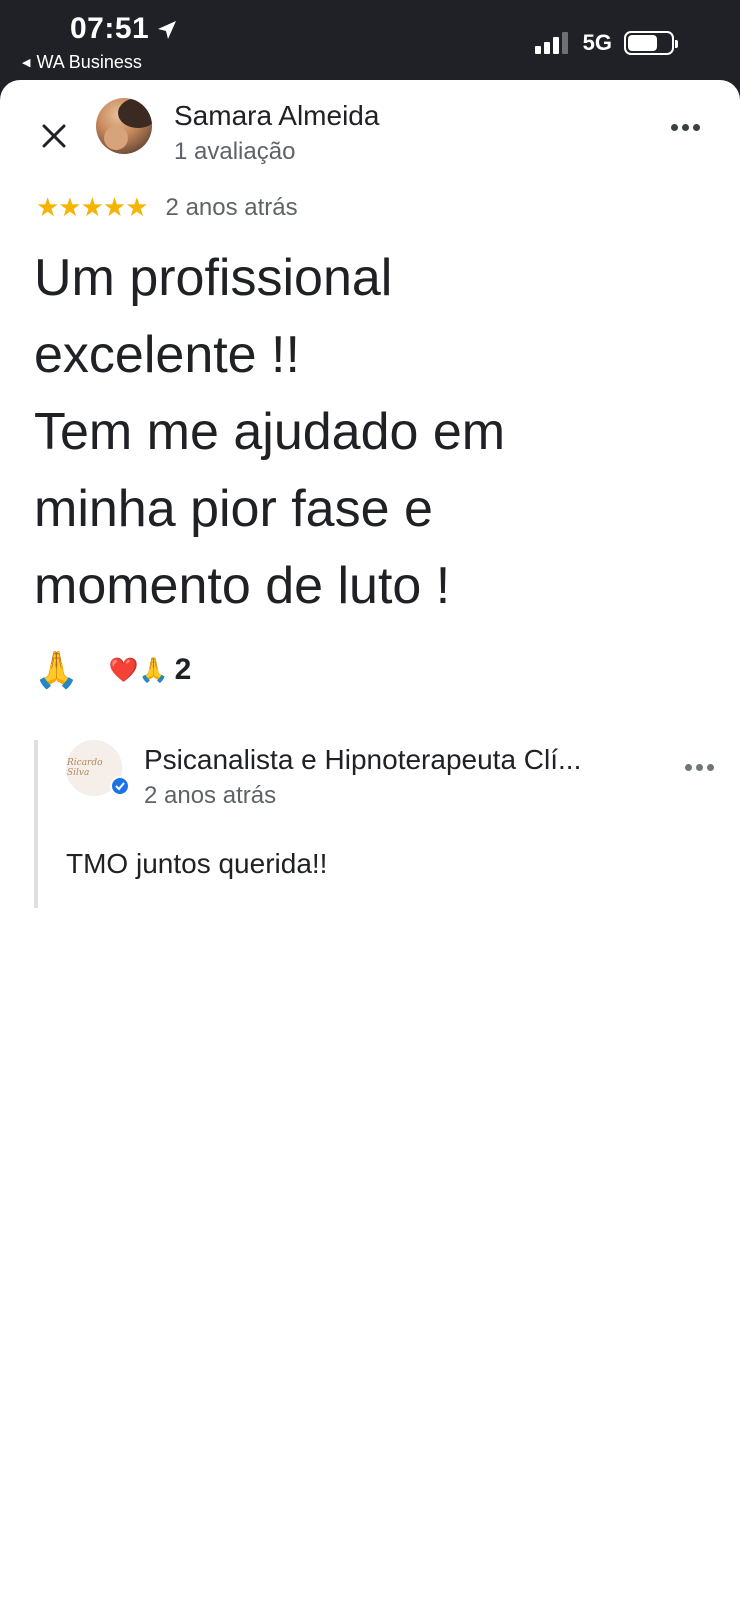 Image resolution: width=740 pixels, height=1600 pixels. What do you see at coordinates (138, 670) in the screenshot?
I see `reaction-emojis: ❤️🙏` at bounding box center [138, 670].